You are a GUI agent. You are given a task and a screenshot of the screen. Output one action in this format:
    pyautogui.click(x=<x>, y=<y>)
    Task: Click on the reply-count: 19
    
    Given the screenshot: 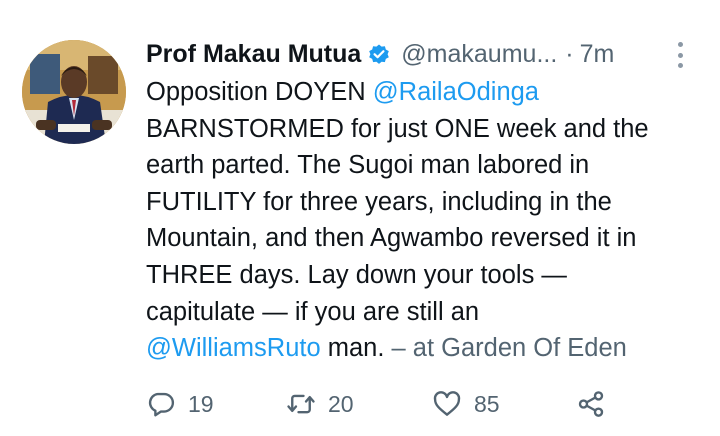 What is the action you would take?
    pyautogui.click(x=201, y=403)
    